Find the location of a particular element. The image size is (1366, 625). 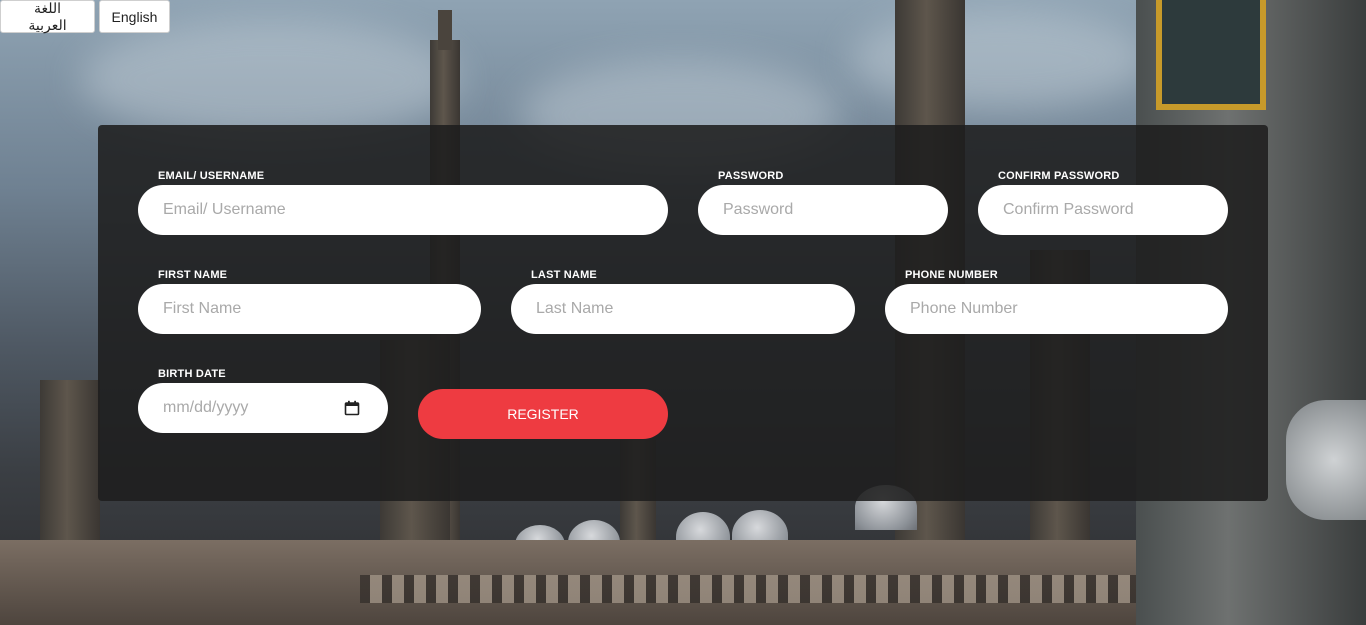

last-name-input: Last Name is located at coordinates (683, 309).